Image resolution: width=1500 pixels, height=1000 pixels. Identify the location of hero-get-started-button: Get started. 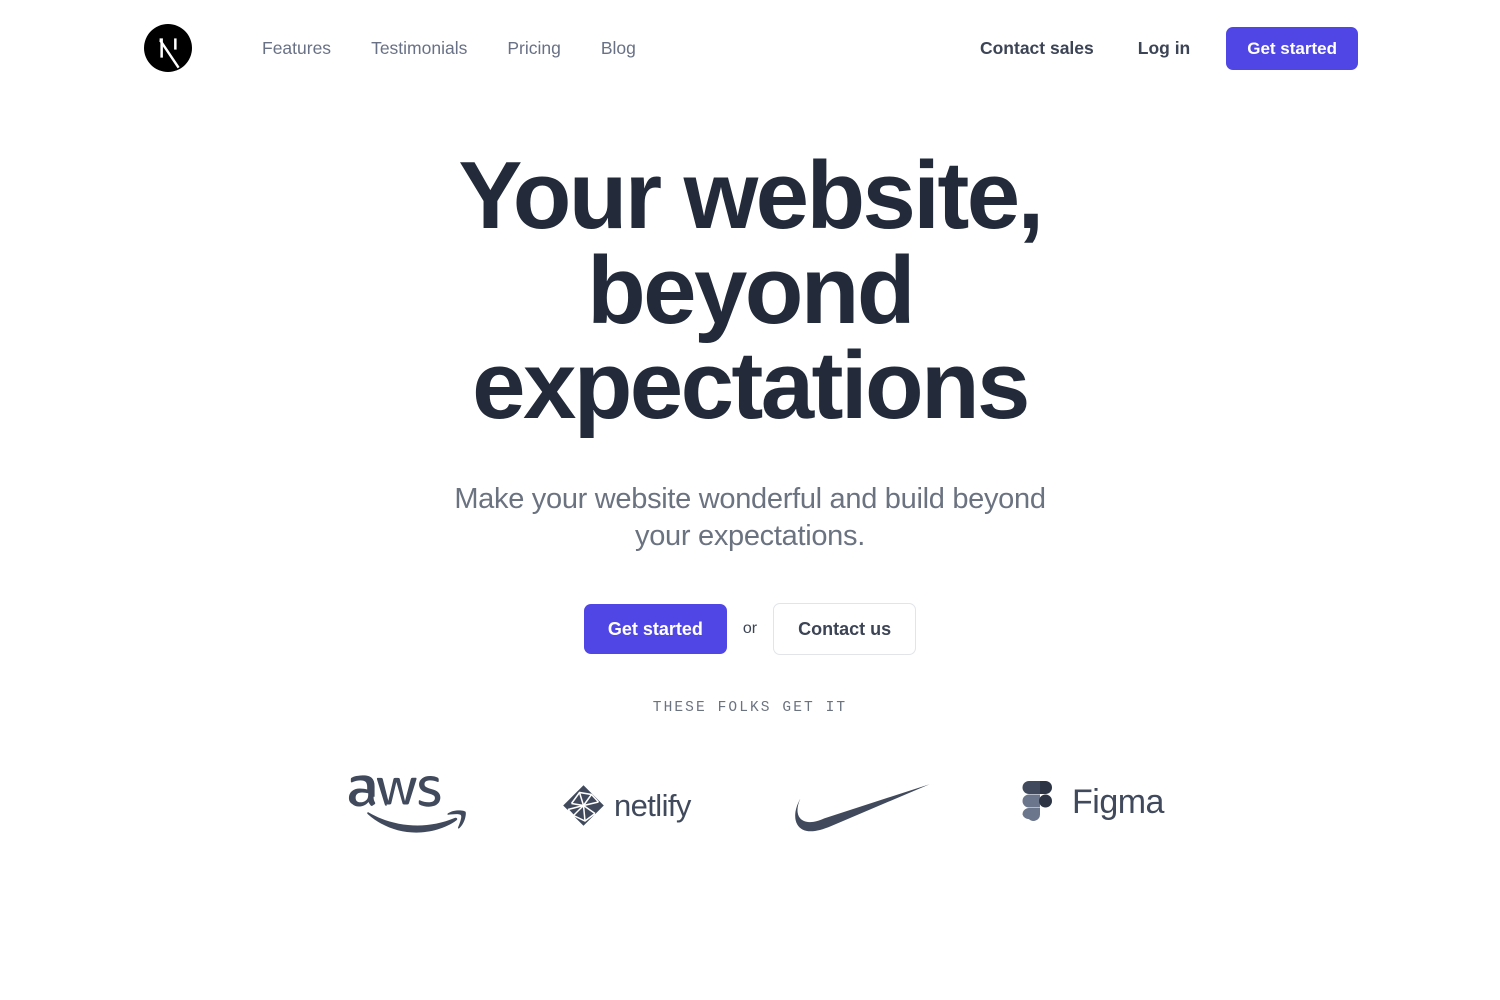
(655, 629).